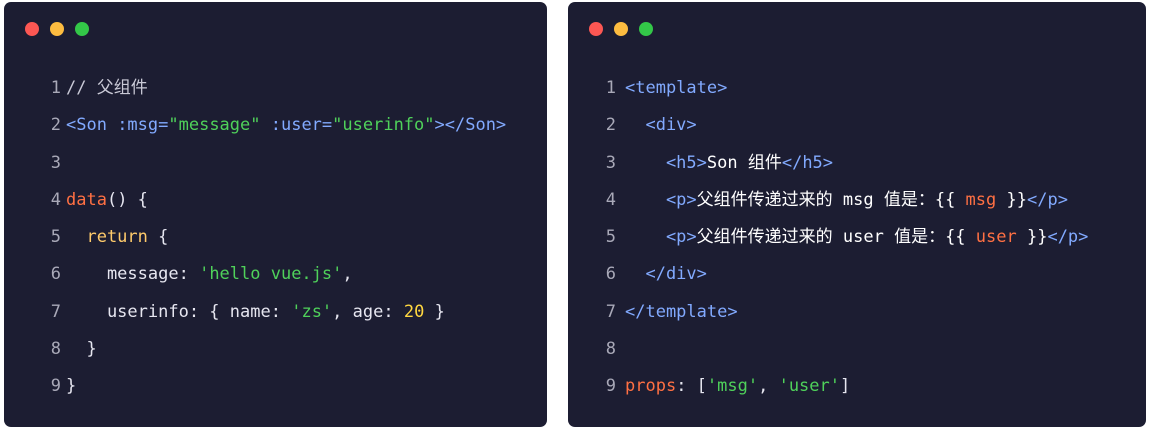 This screenshot has height=433, width=1152. What do you see at coordinates (55, 311) in the screenshot?
I see `line-number: 7` at bounding box center [55, 311].